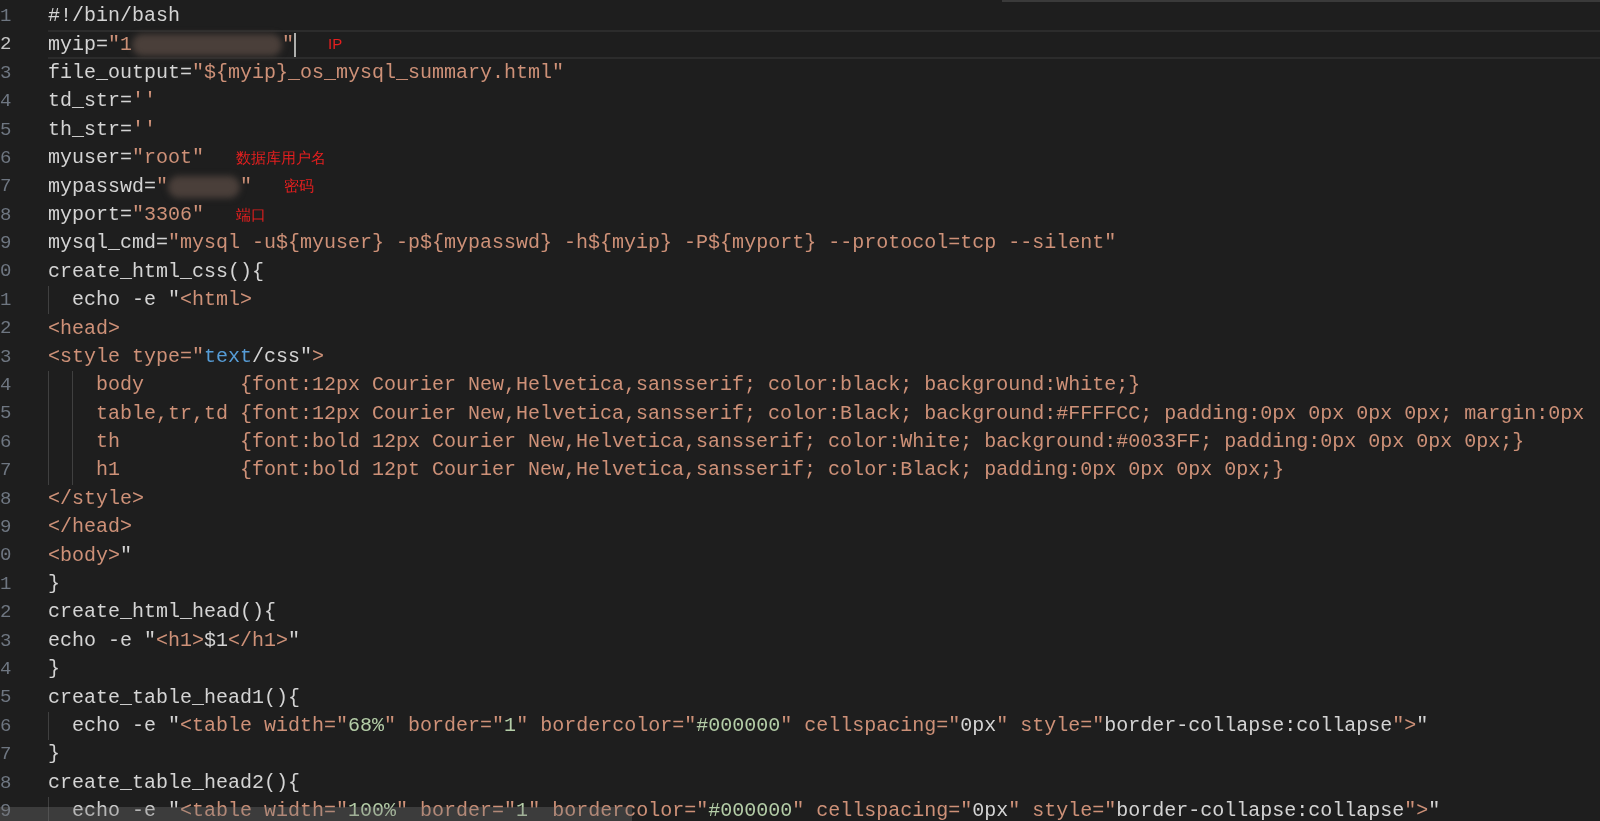  I want to click on code-token: create_html_head(){, so click(162, 612).